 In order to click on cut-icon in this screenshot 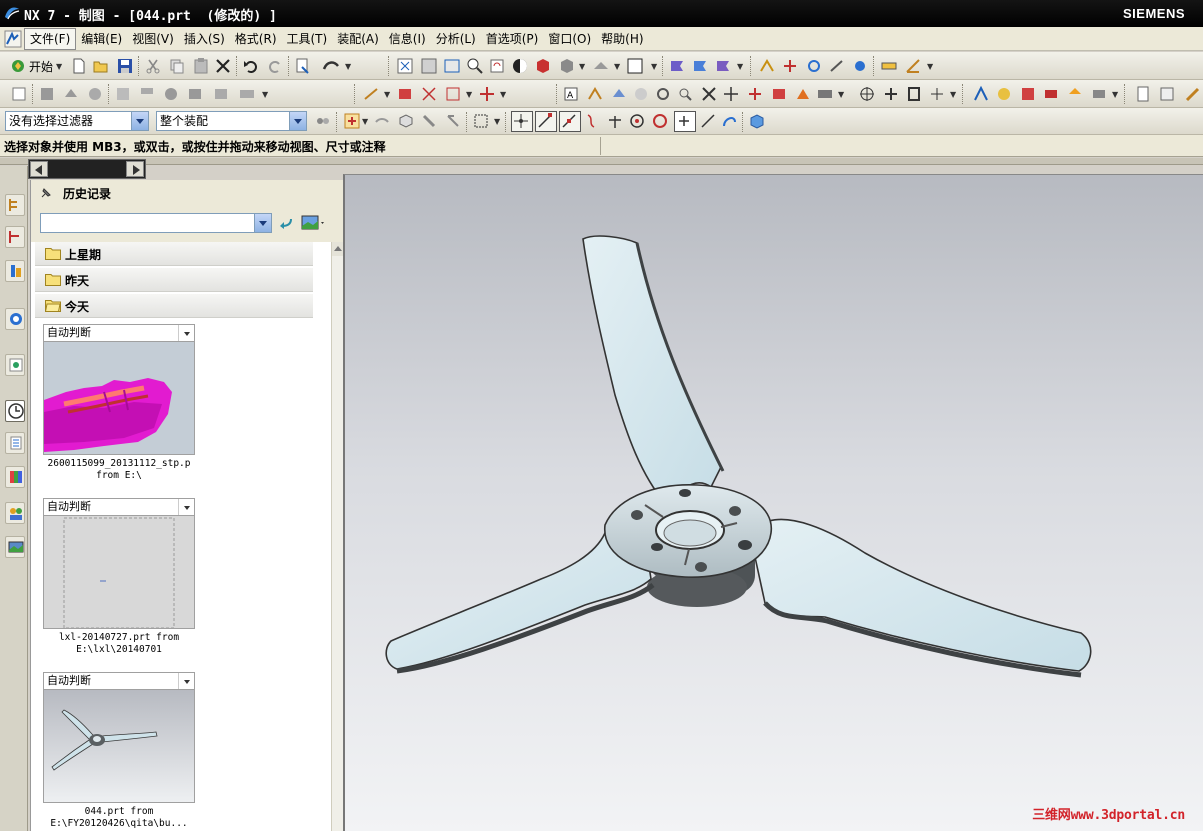, I will do `click(153, 66)`.